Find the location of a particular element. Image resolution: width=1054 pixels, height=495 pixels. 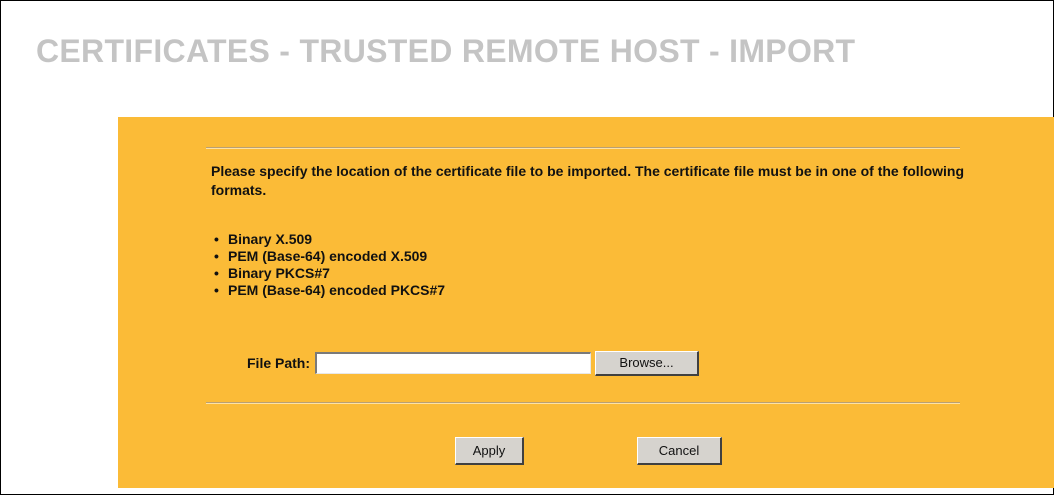

format-item: • PEM (Base-64) encoded X.509 is located at coordinates (328, 256).